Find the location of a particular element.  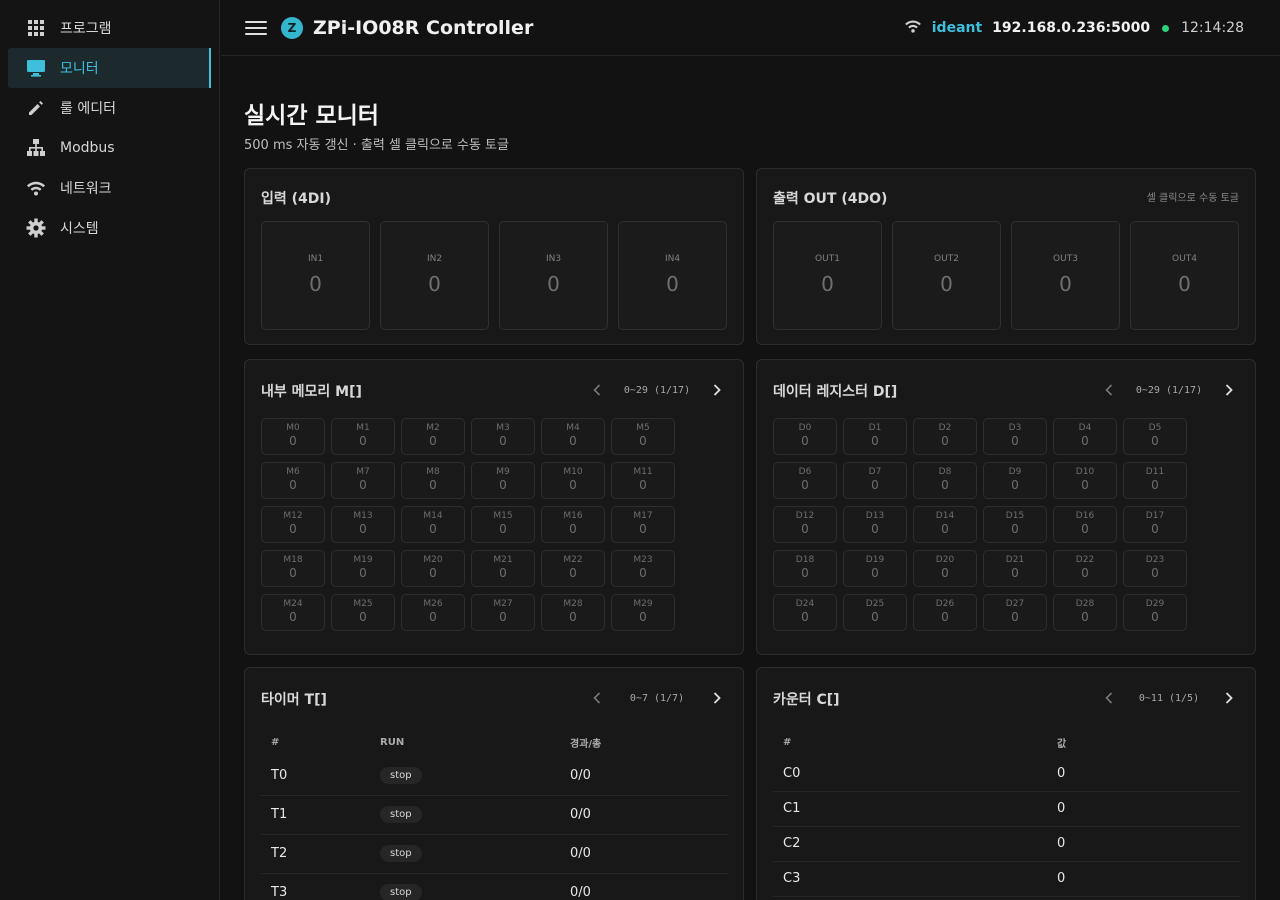

sidebar-item-system: 시스템 is located at coordinates (109, 228).